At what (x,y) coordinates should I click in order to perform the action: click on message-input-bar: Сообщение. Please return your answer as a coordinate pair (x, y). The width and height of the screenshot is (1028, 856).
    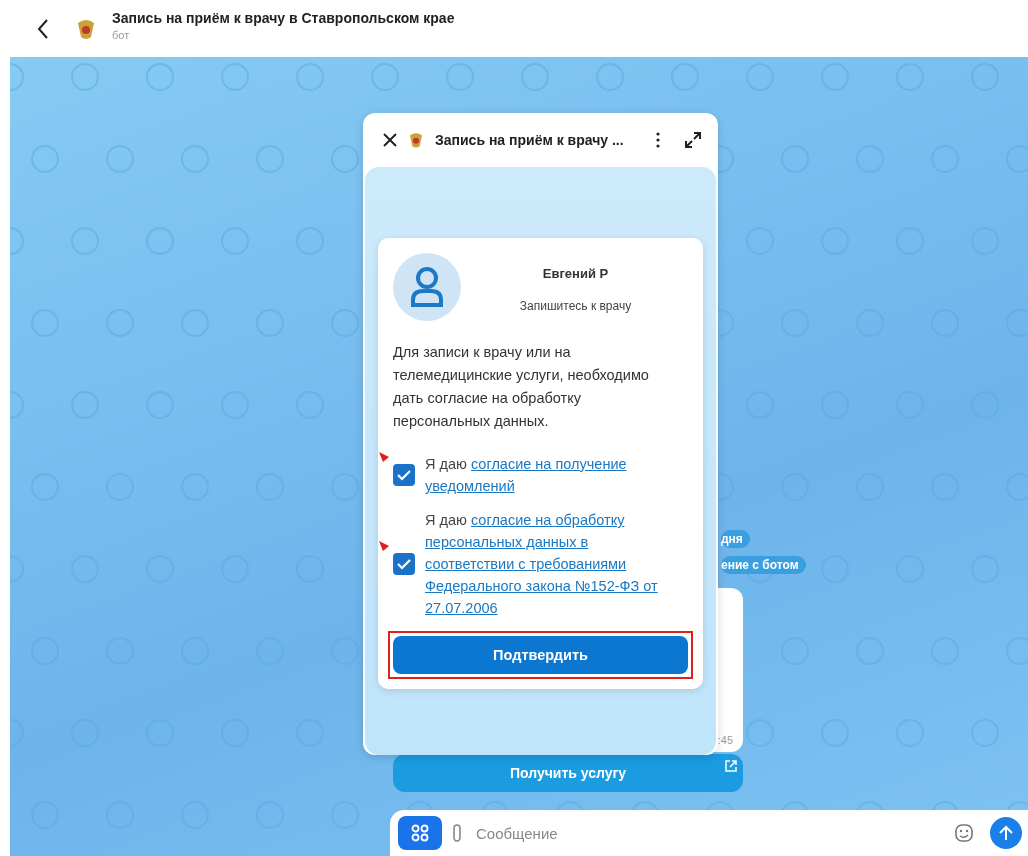
    Looking at the image, I should click on (709, 833).